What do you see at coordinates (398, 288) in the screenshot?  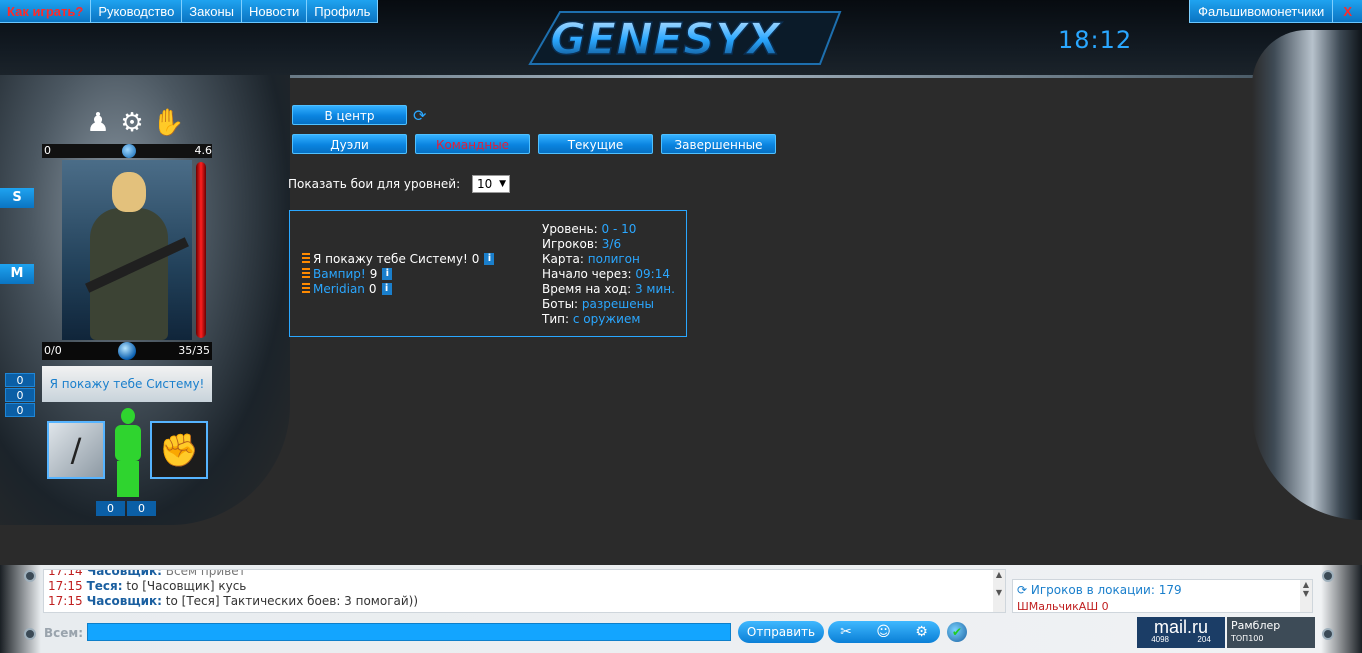 I see `participant-row: Meridian 0 i` at bounding box center [398, 288].